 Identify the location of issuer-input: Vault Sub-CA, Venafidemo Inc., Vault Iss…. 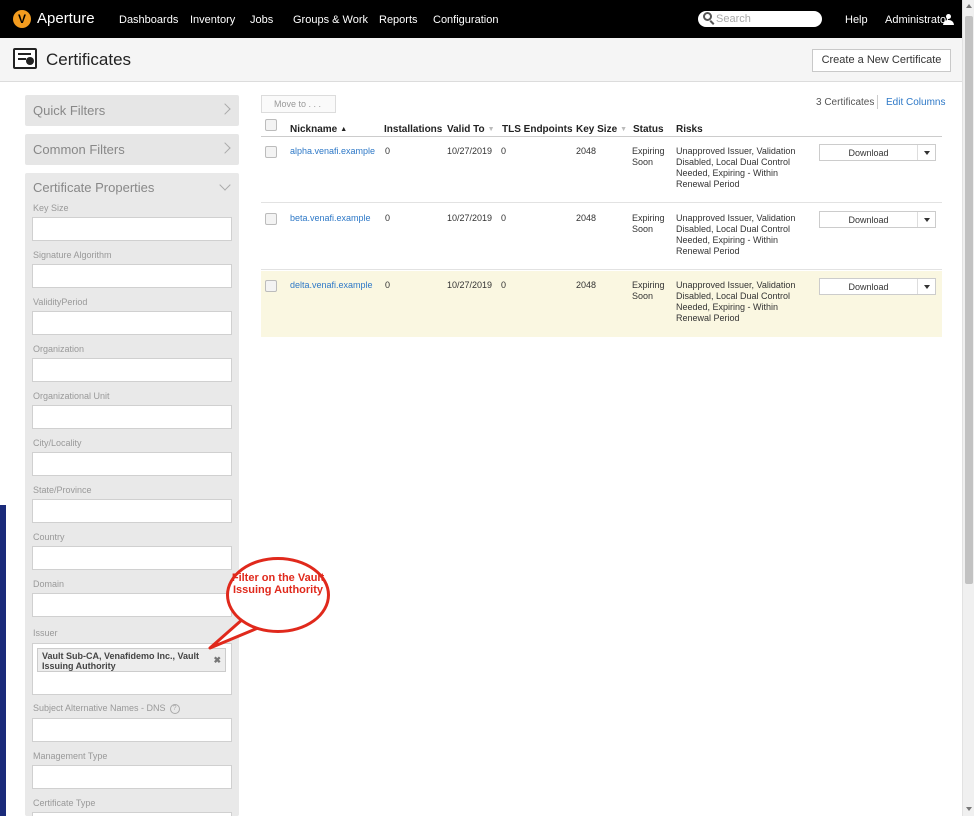
(132, 669).